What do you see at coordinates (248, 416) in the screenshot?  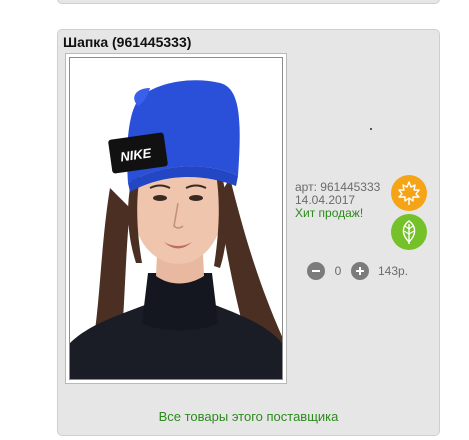 I see `supplier-products-link: Все товары этого поставщика` at bounding box center [248, 416].